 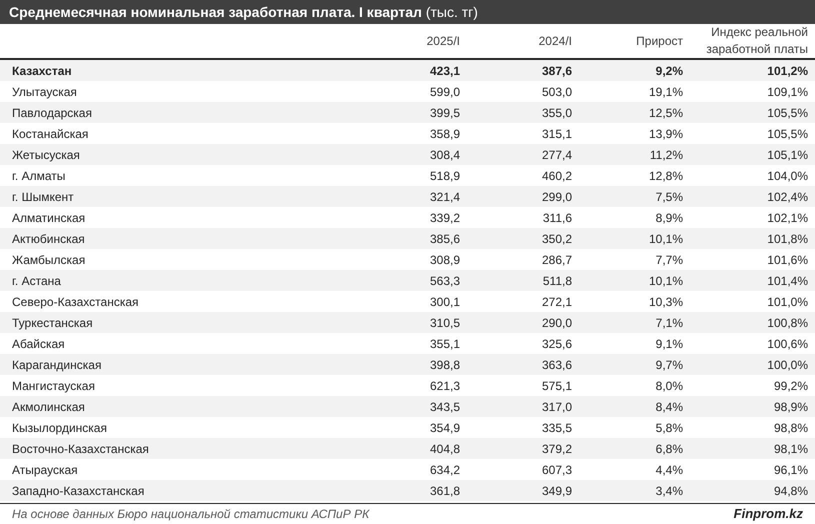 What do you see at coordinates (669, 449) in the screenshot?
I see `table-cell-text: 6,8%` at bounding box center [669, 449].